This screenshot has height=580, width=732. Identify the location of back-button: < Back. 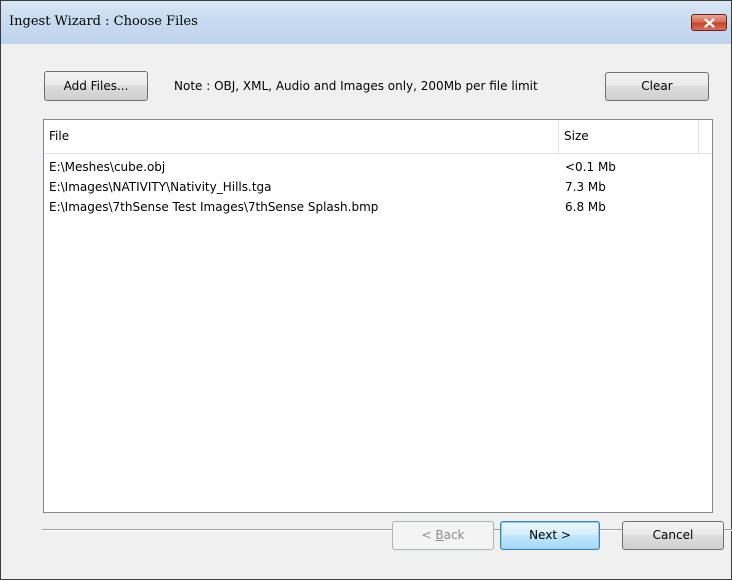
(443, 535).